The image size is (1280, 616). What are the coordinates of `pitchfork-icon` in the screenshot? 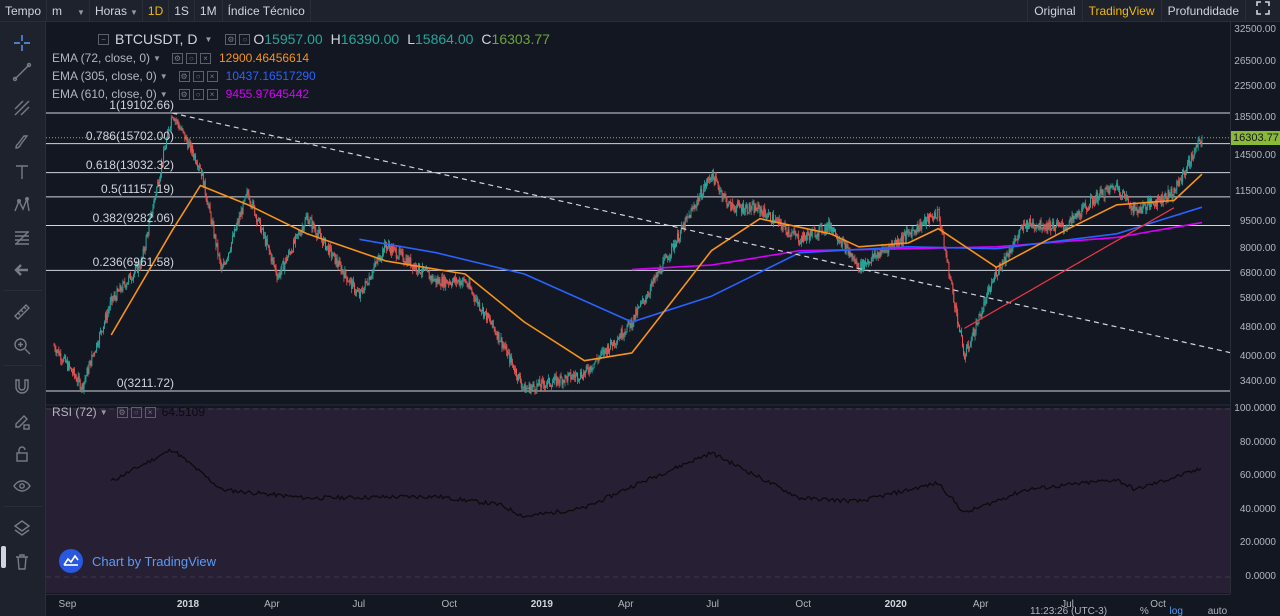 It's located at (22, 108).